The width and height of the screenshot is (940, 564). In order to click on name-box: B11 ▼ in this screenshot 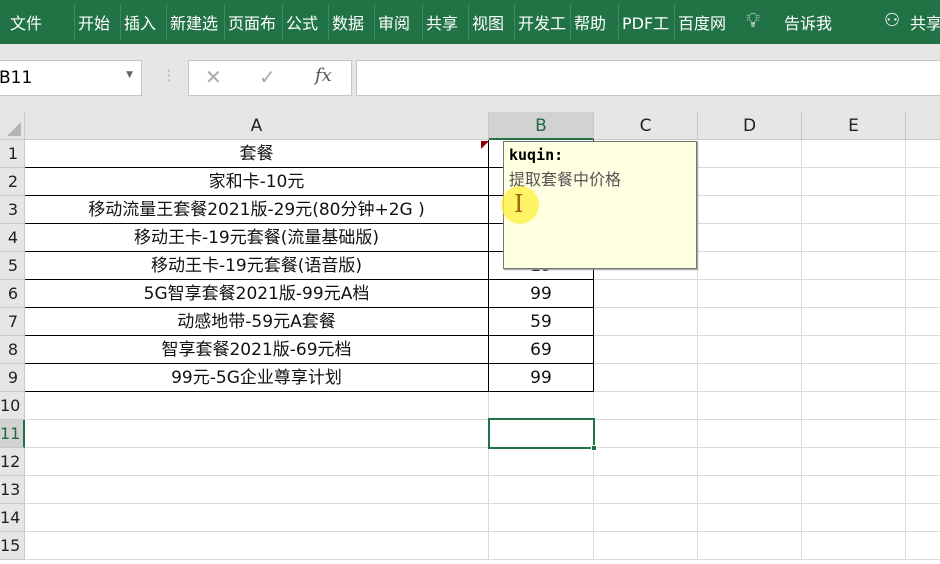, I will do `click(71, 78)`.